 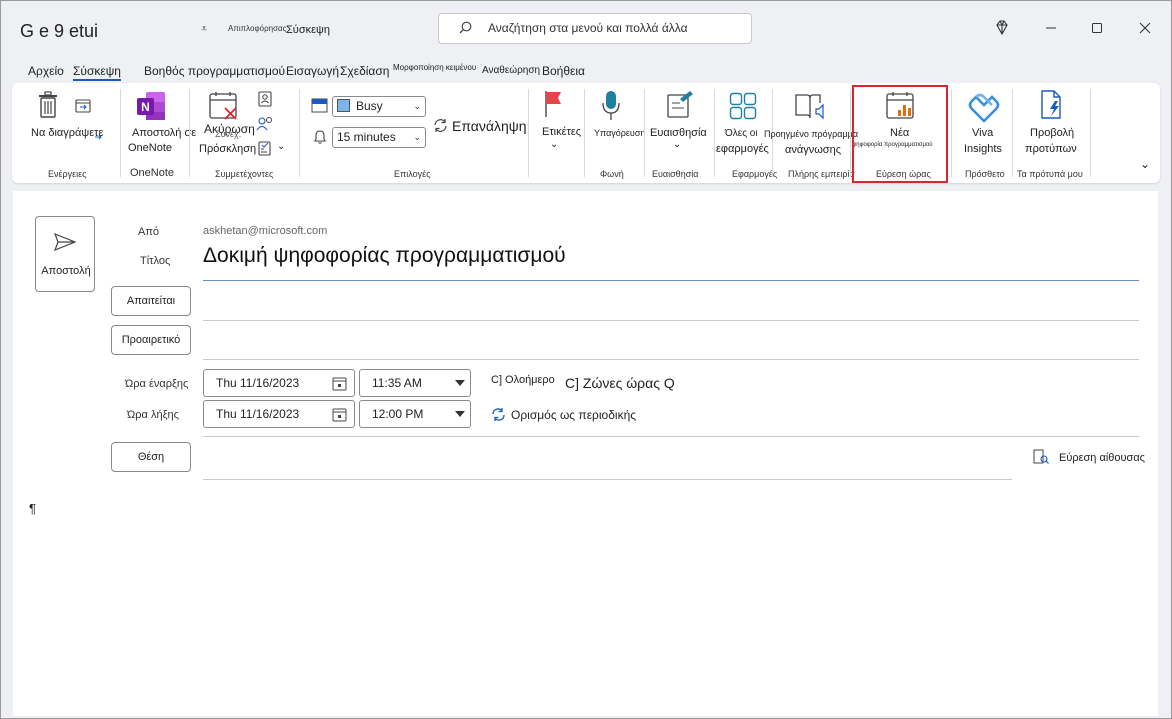 What do you see at coordinates (671, 436) in the screenshot?
I see `time-separator` at bounding box center [671, 436].